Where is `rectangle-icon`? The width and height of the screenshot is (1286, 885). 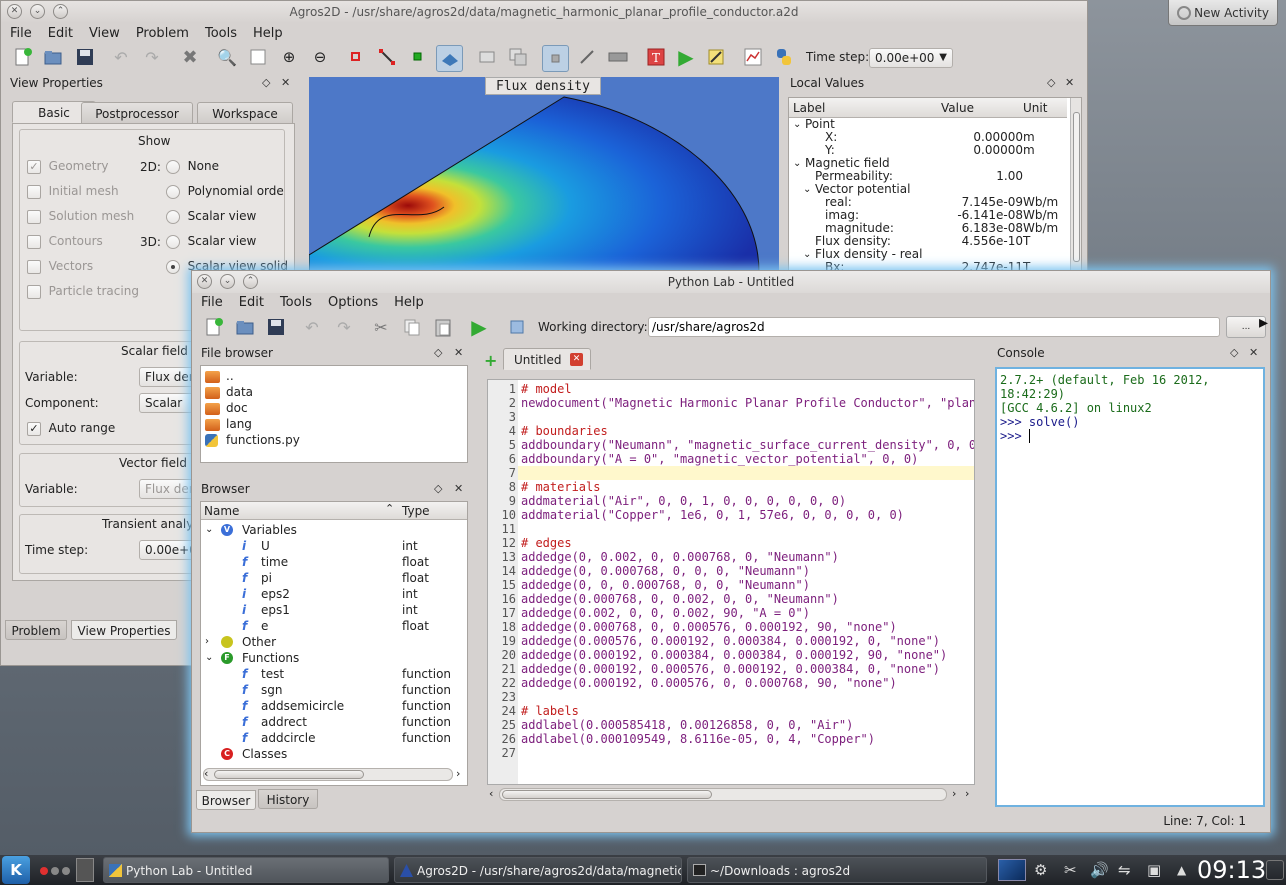 rectangle-icon is located at coordinates (487, 57).